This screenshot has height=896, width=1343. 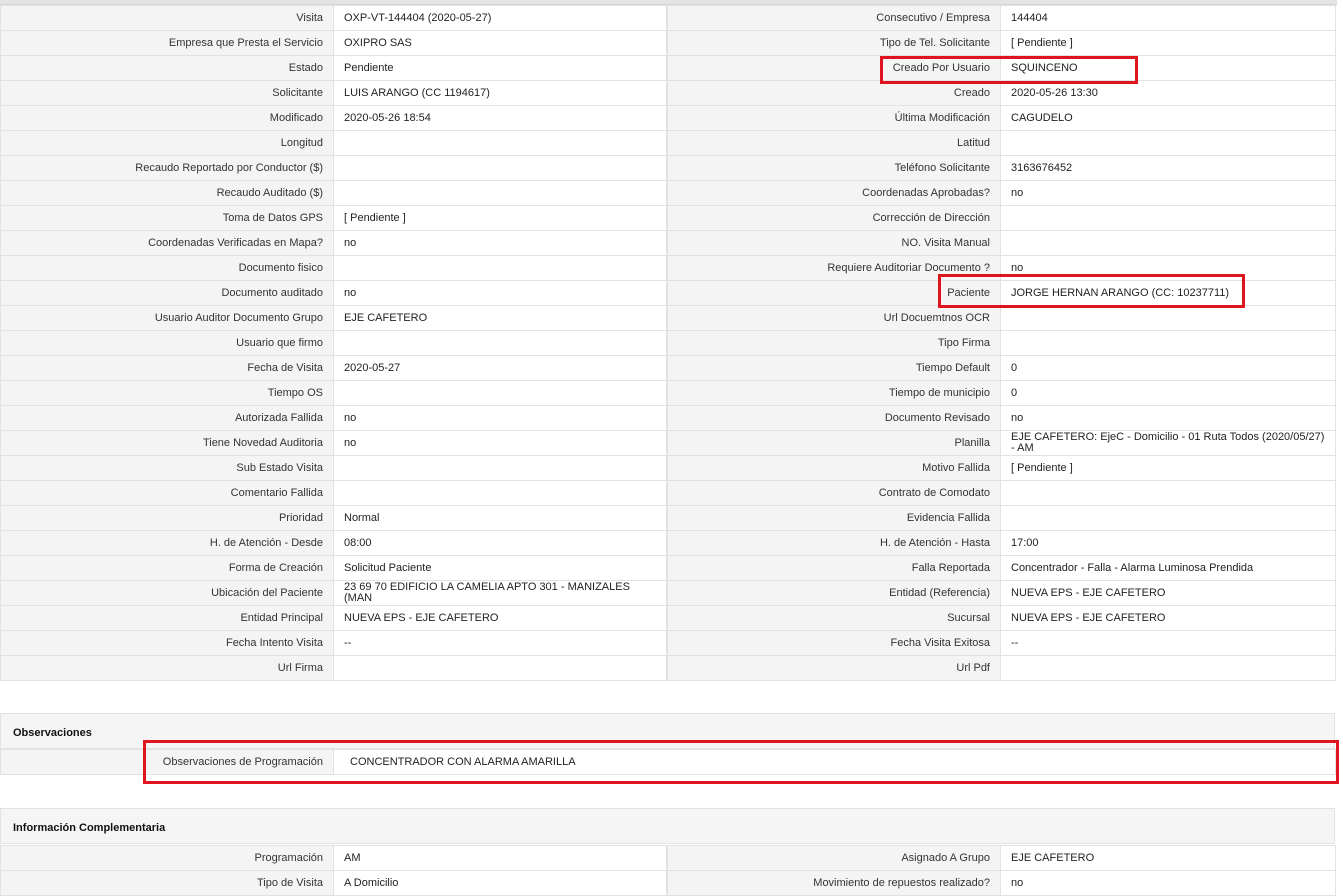 I want to click on table-row: Usuario que firmo Tipo Firma, so click(x=668, y=343).